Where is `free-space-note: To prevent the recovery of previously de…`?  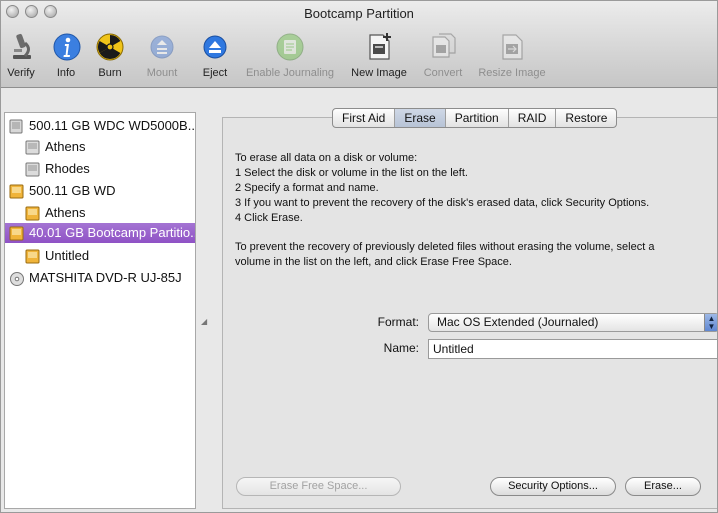 free-space-note: To prevent the recovery of previously de… is located at coordinates (445, 247).